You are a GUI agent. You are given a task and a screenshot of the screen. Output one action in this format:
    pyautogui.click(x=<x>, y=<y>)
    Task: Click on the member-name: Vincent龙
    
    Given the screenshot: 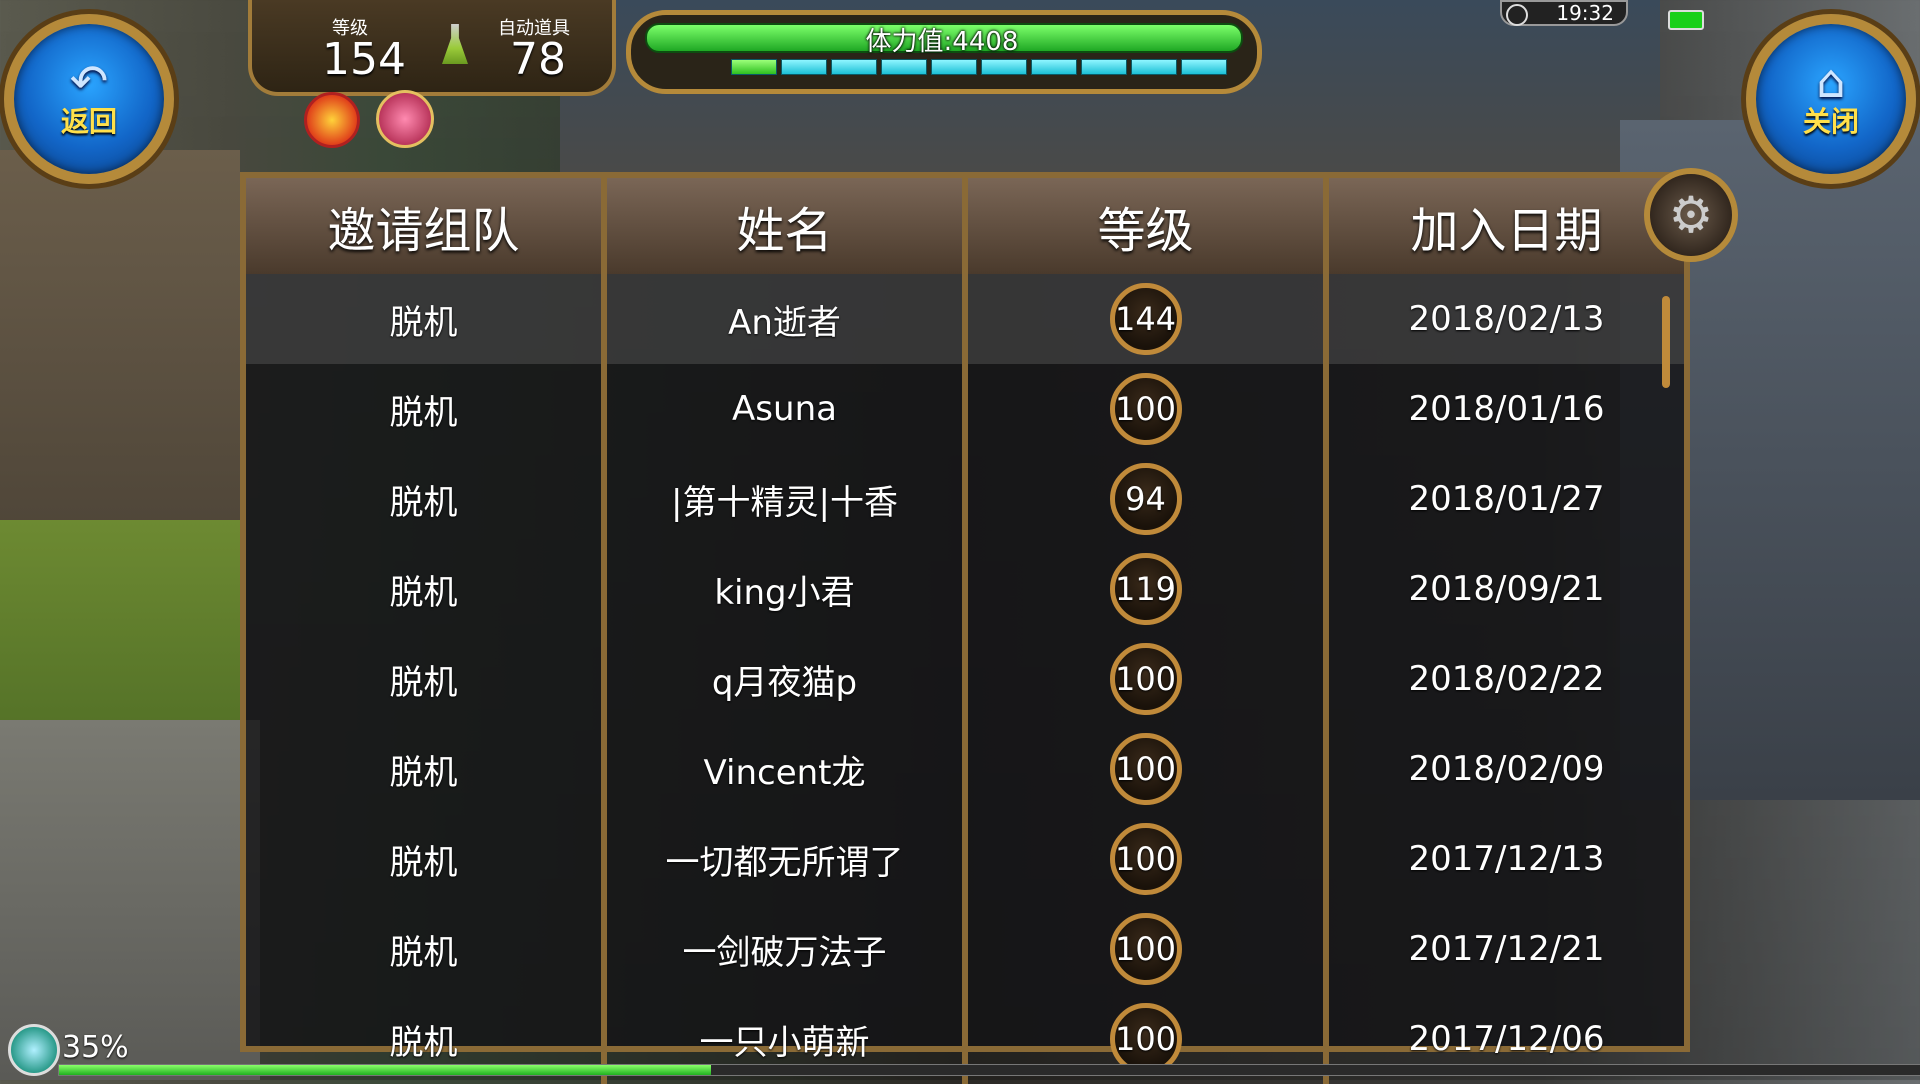 What is the action you would take?
    pyautogui.click(x=787, y=769)
    